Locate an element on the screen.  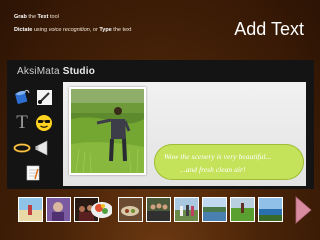
halo-ring-icon is located at coordinates (22, 148).